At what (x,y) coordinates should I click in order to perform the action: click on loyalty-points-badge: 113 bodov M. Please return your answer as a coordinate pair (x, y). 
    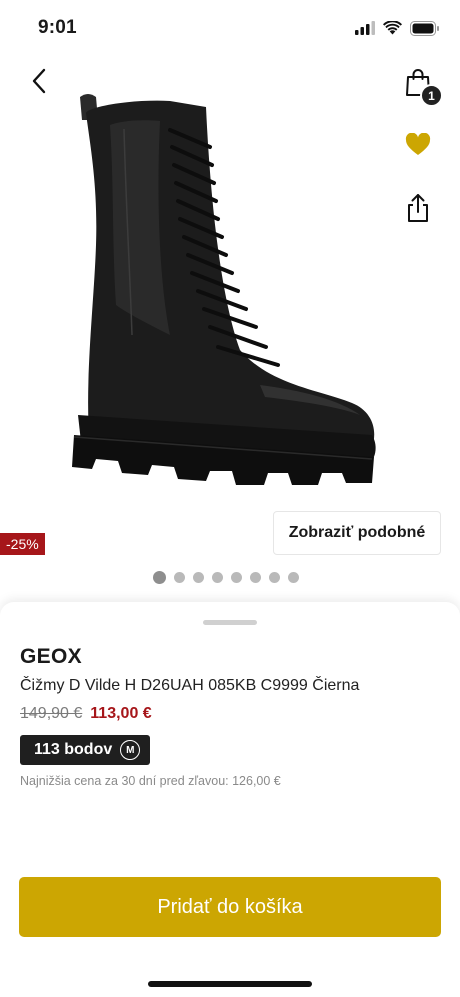
    Looking at the image, I should click on (85, 750).